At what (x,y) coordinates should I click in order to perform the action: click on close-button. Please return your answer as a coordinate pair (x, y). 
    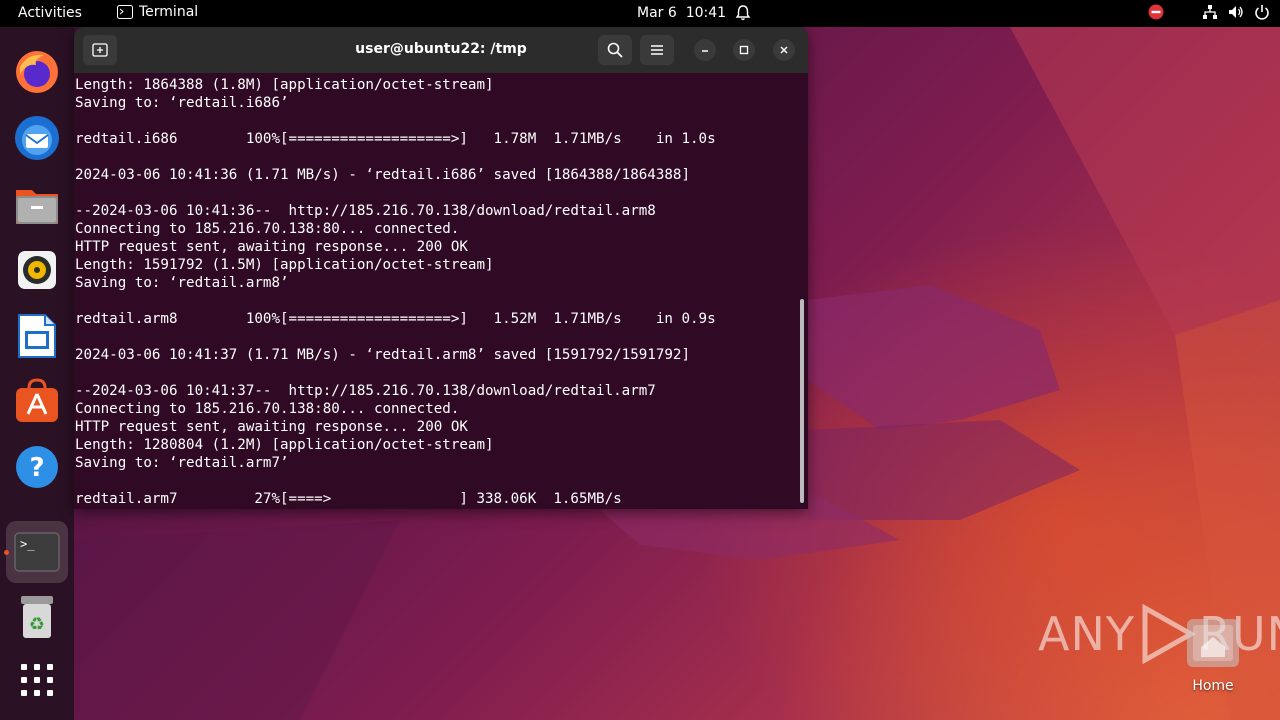
    Looking at the image, I should click on (784, 50).